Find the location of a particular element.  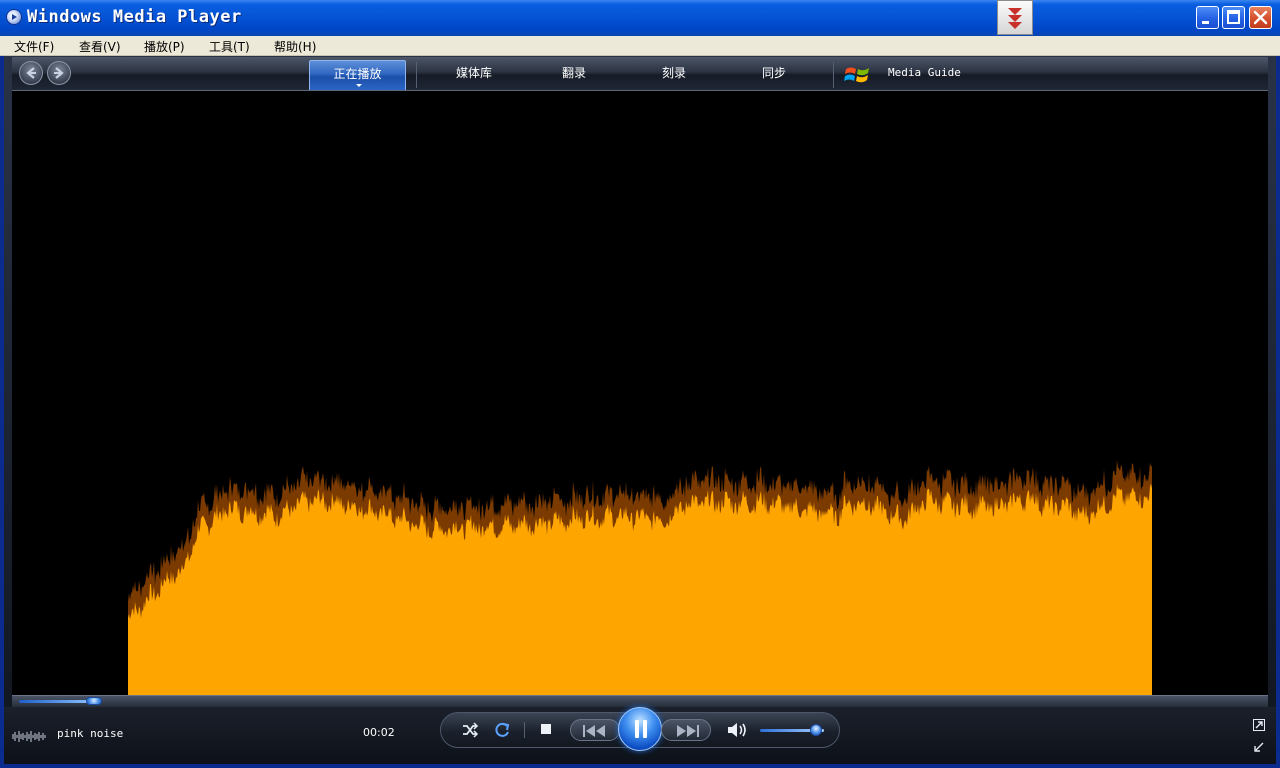

next-icon is located at coordinates (688, 731).